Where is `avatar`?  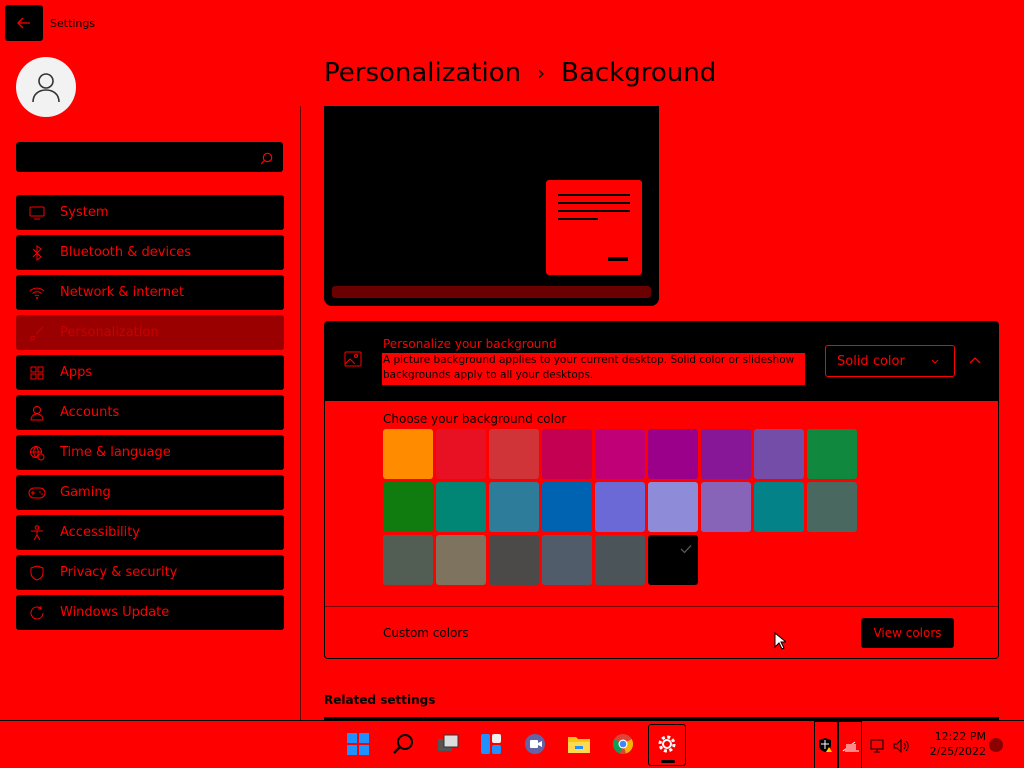 avatar is located at coordinates (46, 87).